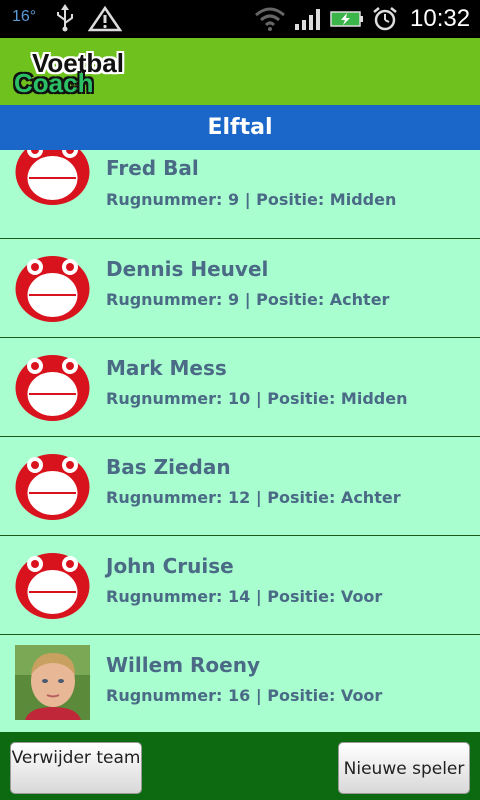 This screenshot has width=480, height=800. Describe the element at coordinates (52, 682) in the screenshot. I see `player-photo` at that location.